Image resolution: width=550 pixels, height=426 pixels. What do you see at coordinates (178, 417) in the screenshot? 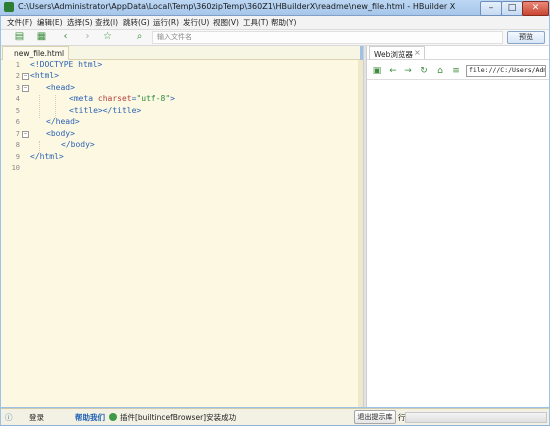
I see `status-message: 插件[builtincefBrowser]安装成功` at bounding box center [178, 417].